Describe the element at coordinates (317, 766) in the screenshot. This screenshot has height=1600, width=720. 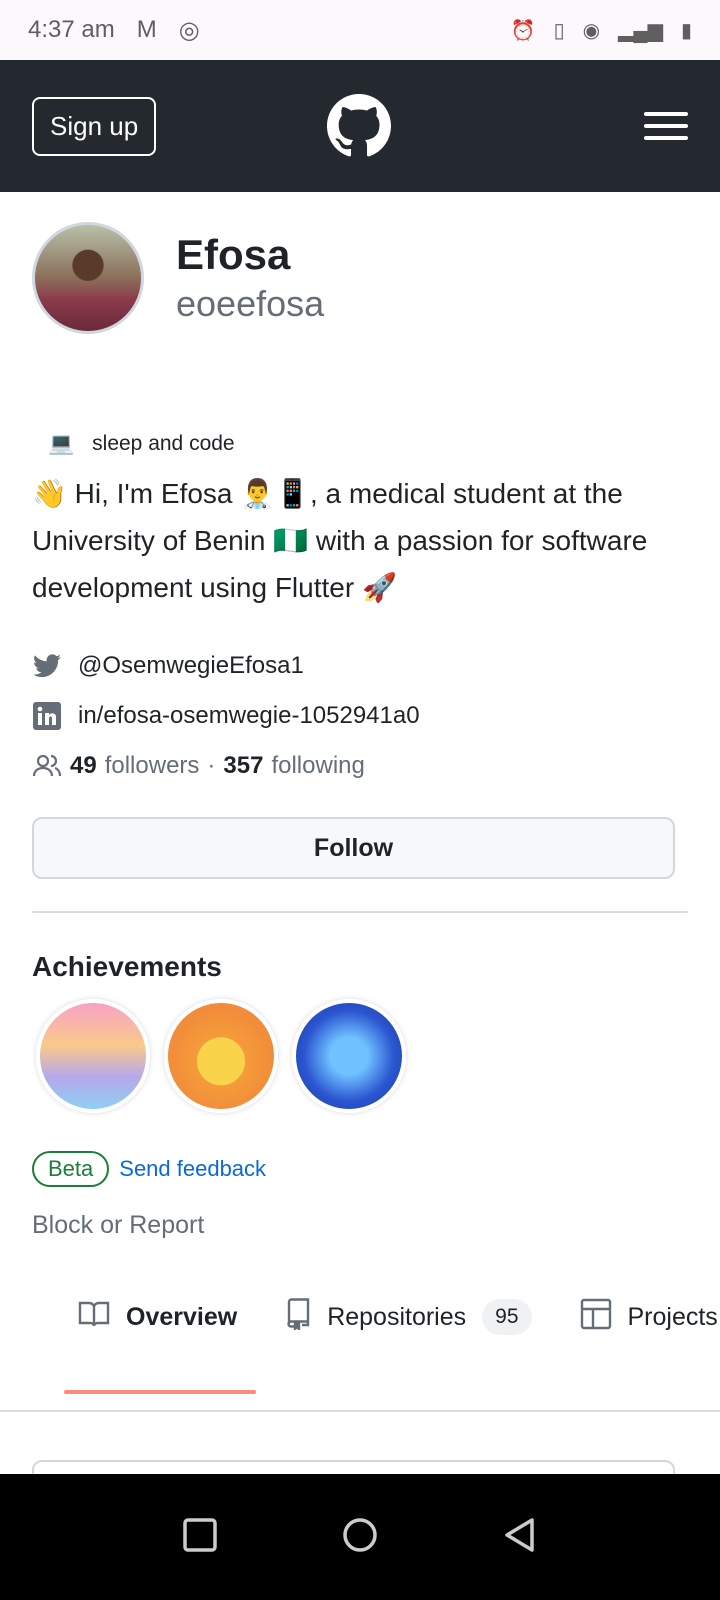
I see `following-label: following` at that location.